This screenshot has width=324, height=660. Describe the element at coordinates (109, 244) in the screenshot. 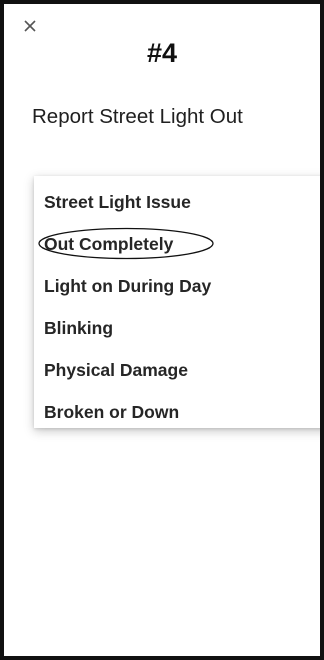

I see `menu-item-label: Out Completely` at that location.